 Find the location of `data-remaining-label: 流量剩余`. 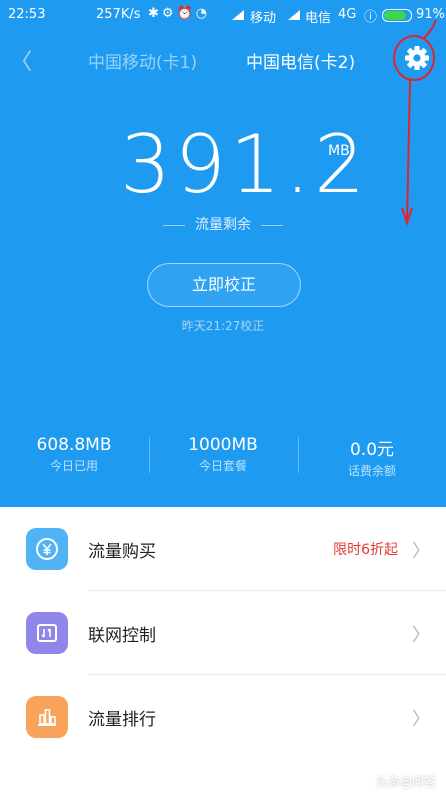

data-remaining-label: 流量剩余 is located at coordinates (223, 225).